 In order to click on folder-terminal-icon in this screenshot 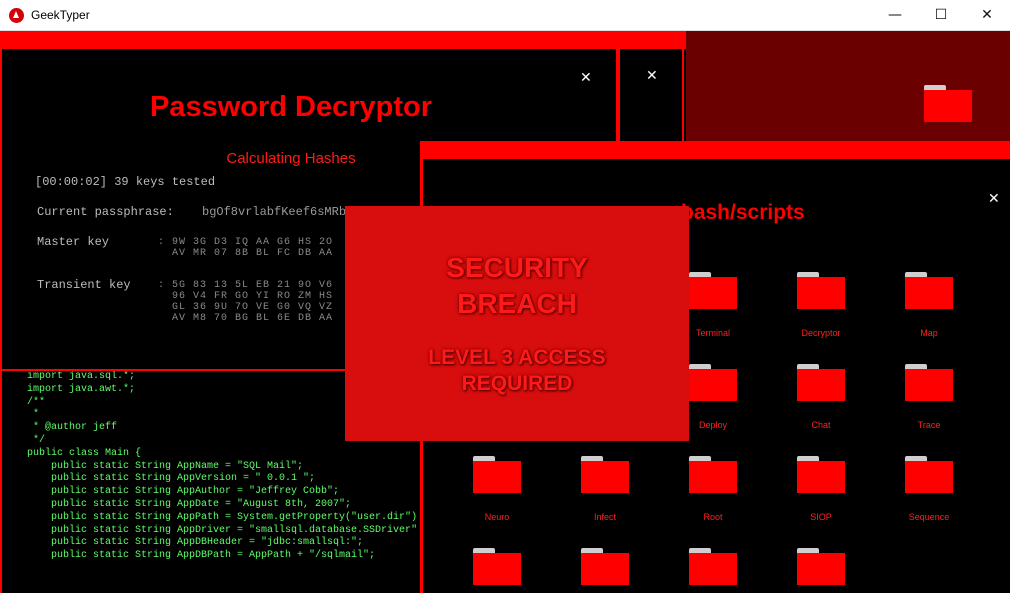, I will do `click(713, 292)`.